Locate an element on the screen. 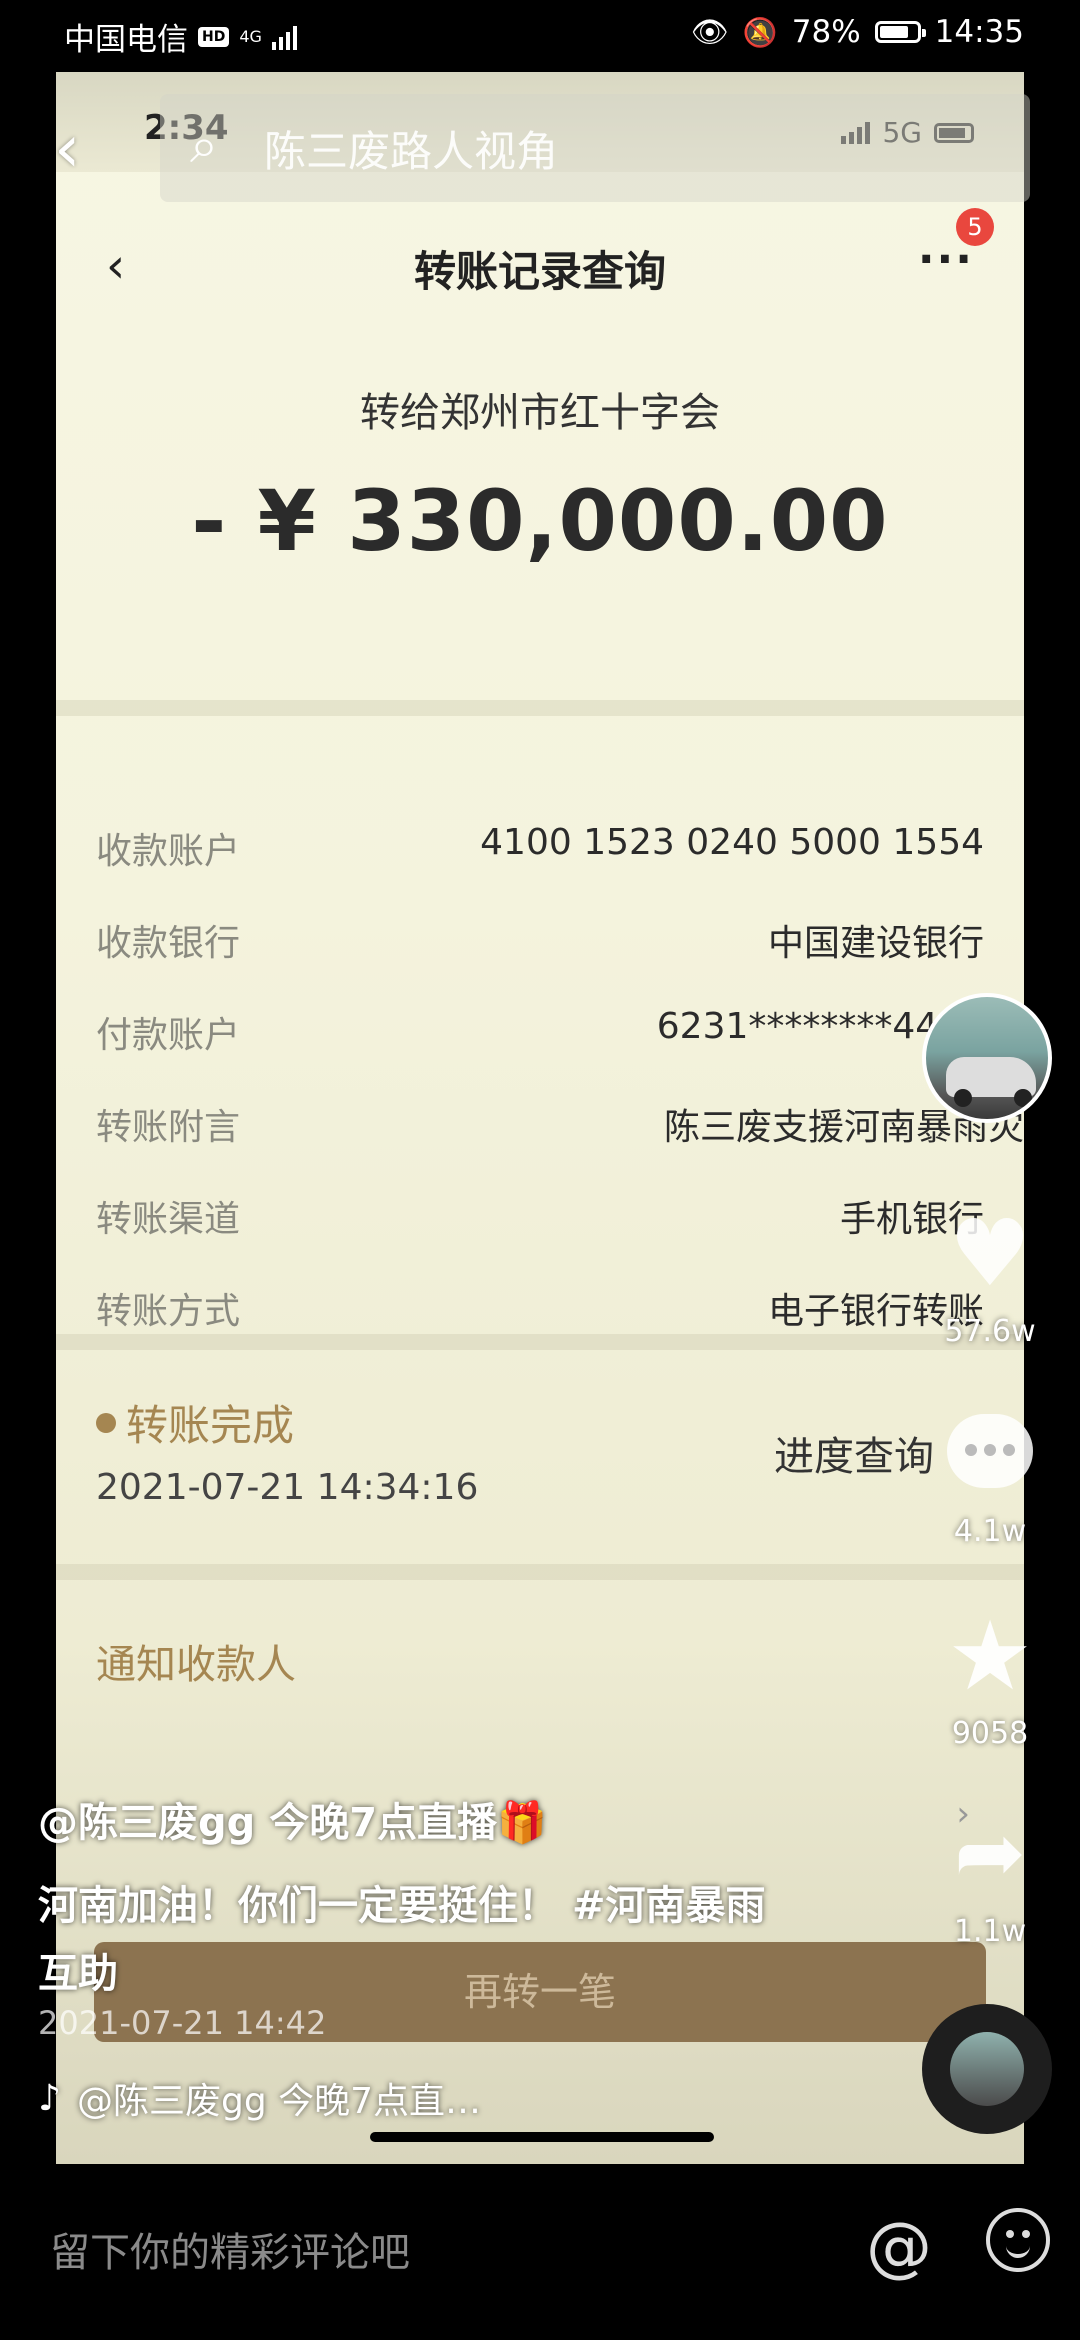 This screenshot has width=1080, height=2340. detail-label: 收款银行 is located at coordinates (168, 943).